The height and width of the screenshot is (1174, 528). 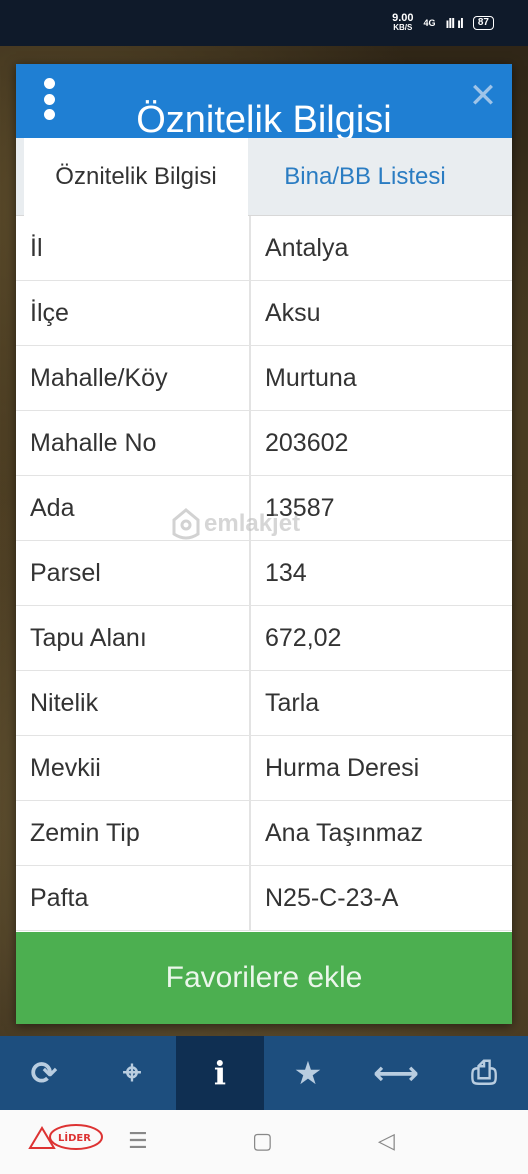 What do you see at coordinates (220, 1073) in the screenshot?
I see `info-icon: i` at bounding box center [220, 1073].